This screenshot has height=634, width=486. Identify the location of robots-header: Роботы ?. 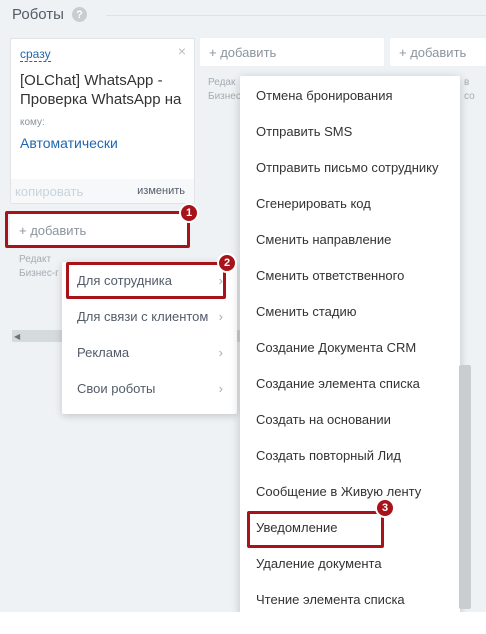
(49, 14).